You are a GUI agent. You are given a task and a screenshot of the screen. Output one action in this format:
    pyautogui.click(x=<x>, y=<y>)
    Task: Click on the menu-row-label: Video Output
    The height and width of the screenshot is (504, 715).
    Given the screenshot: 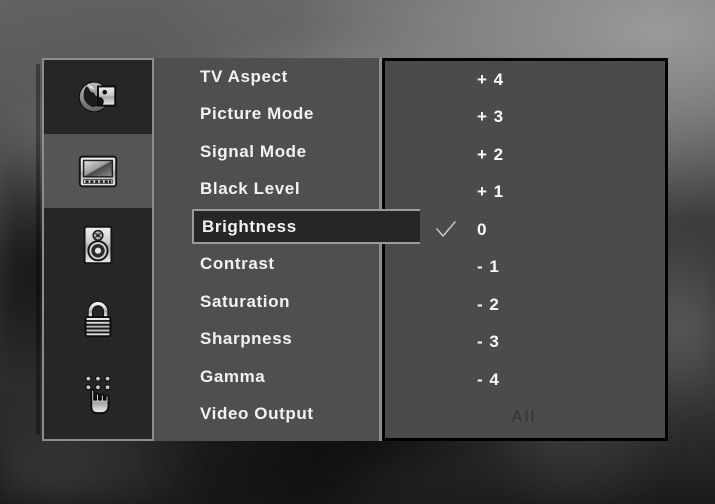 What is the action you would take?
    pyautogui.click(x=257, y=414)
    